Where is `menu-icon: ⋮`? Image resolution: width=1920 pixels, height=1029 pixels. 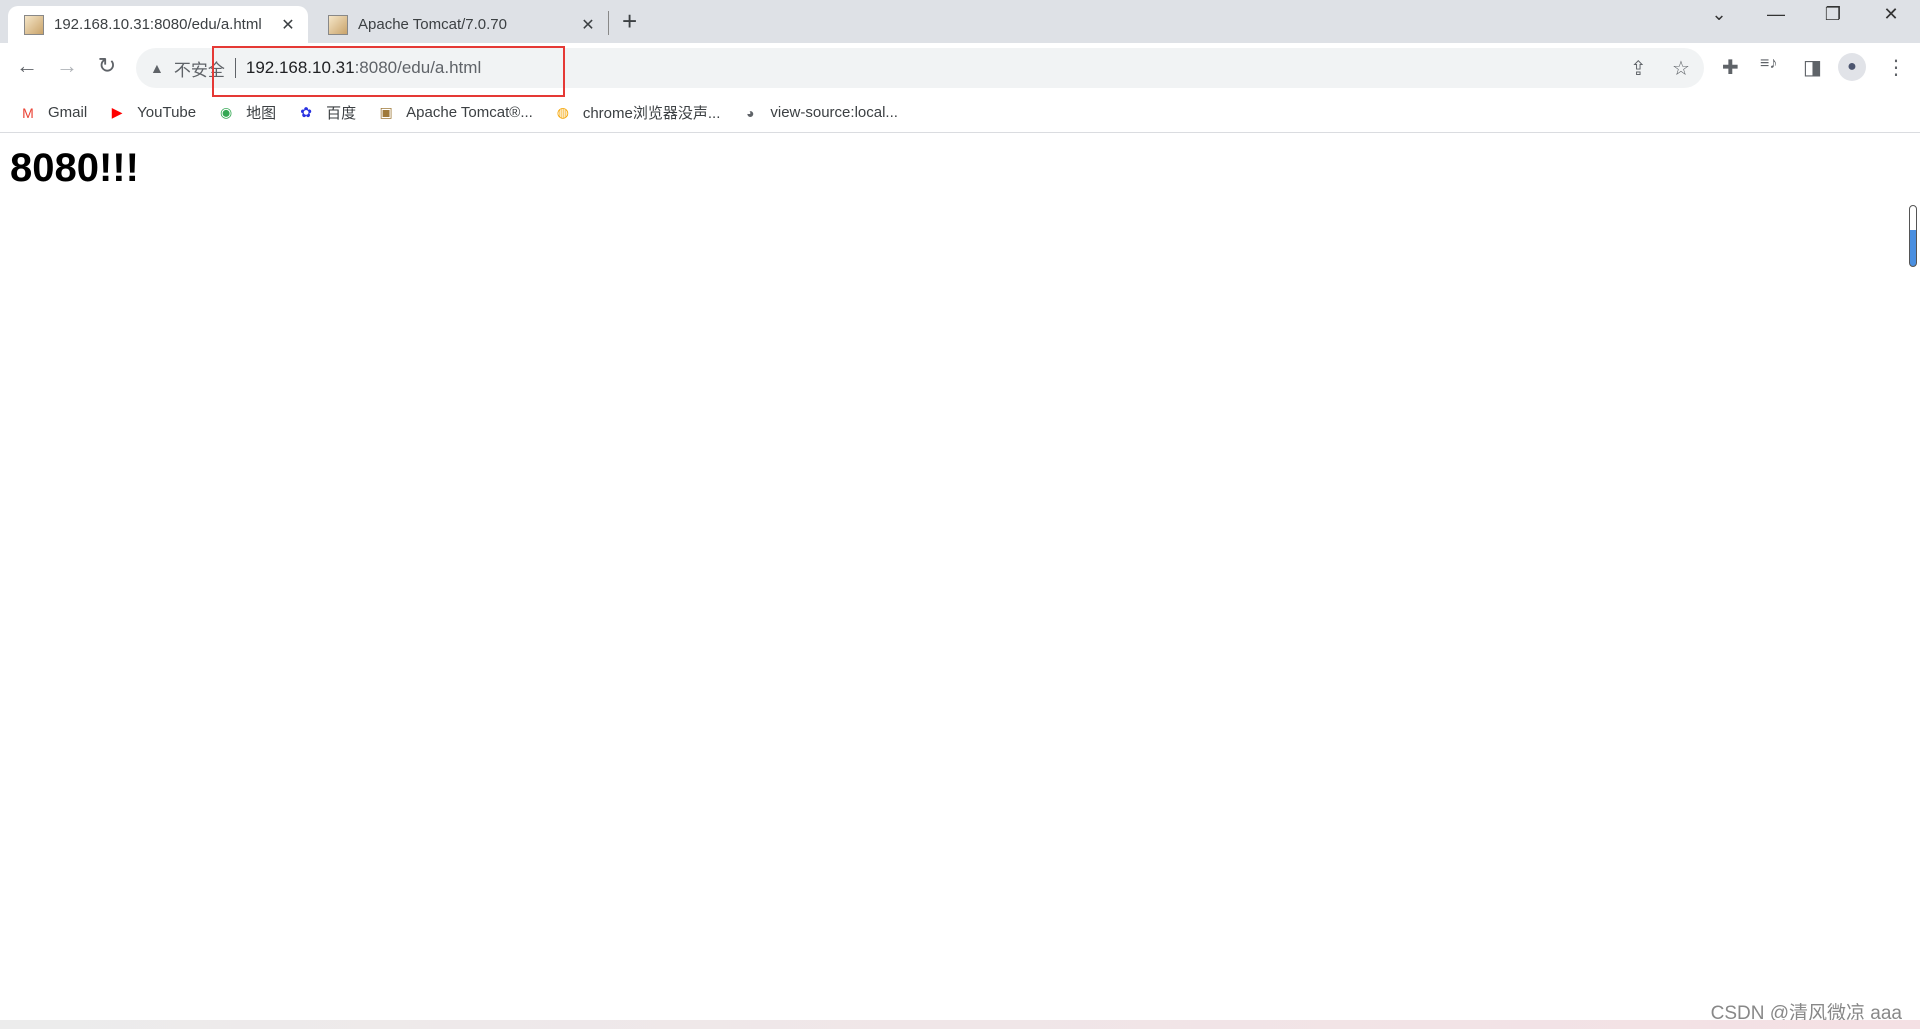
menu-icon: ⋮ is located at coordinates (1896, 67).